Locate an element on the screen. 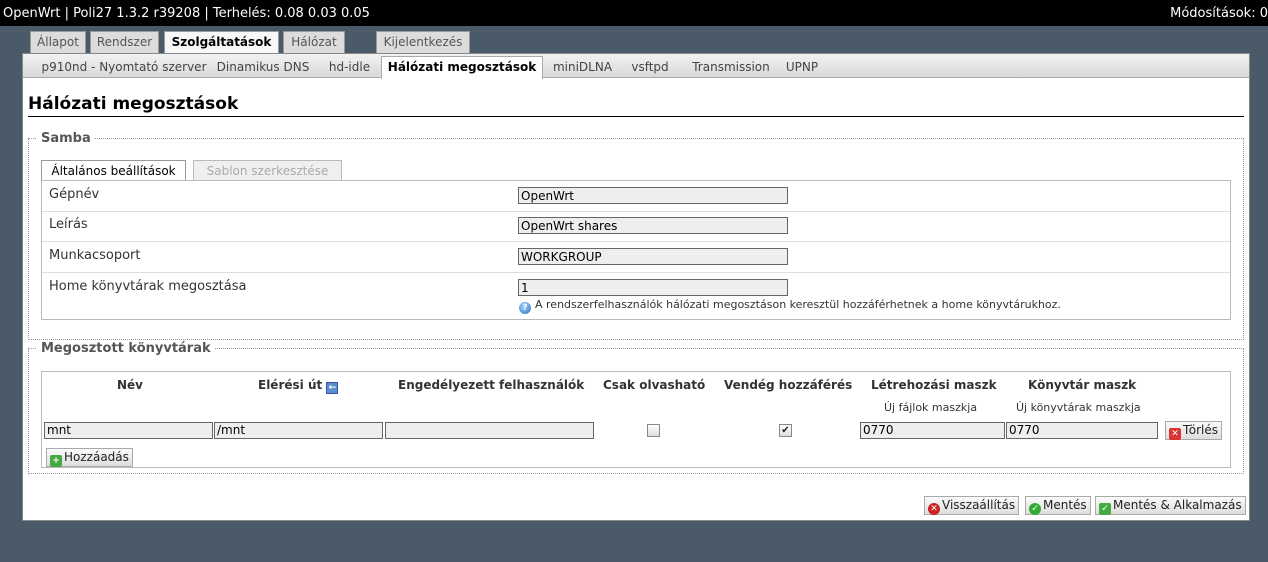 The height and width of the screenshot is (562, 1268). delete-label: Törlés is located at coordinates (1201, 430).